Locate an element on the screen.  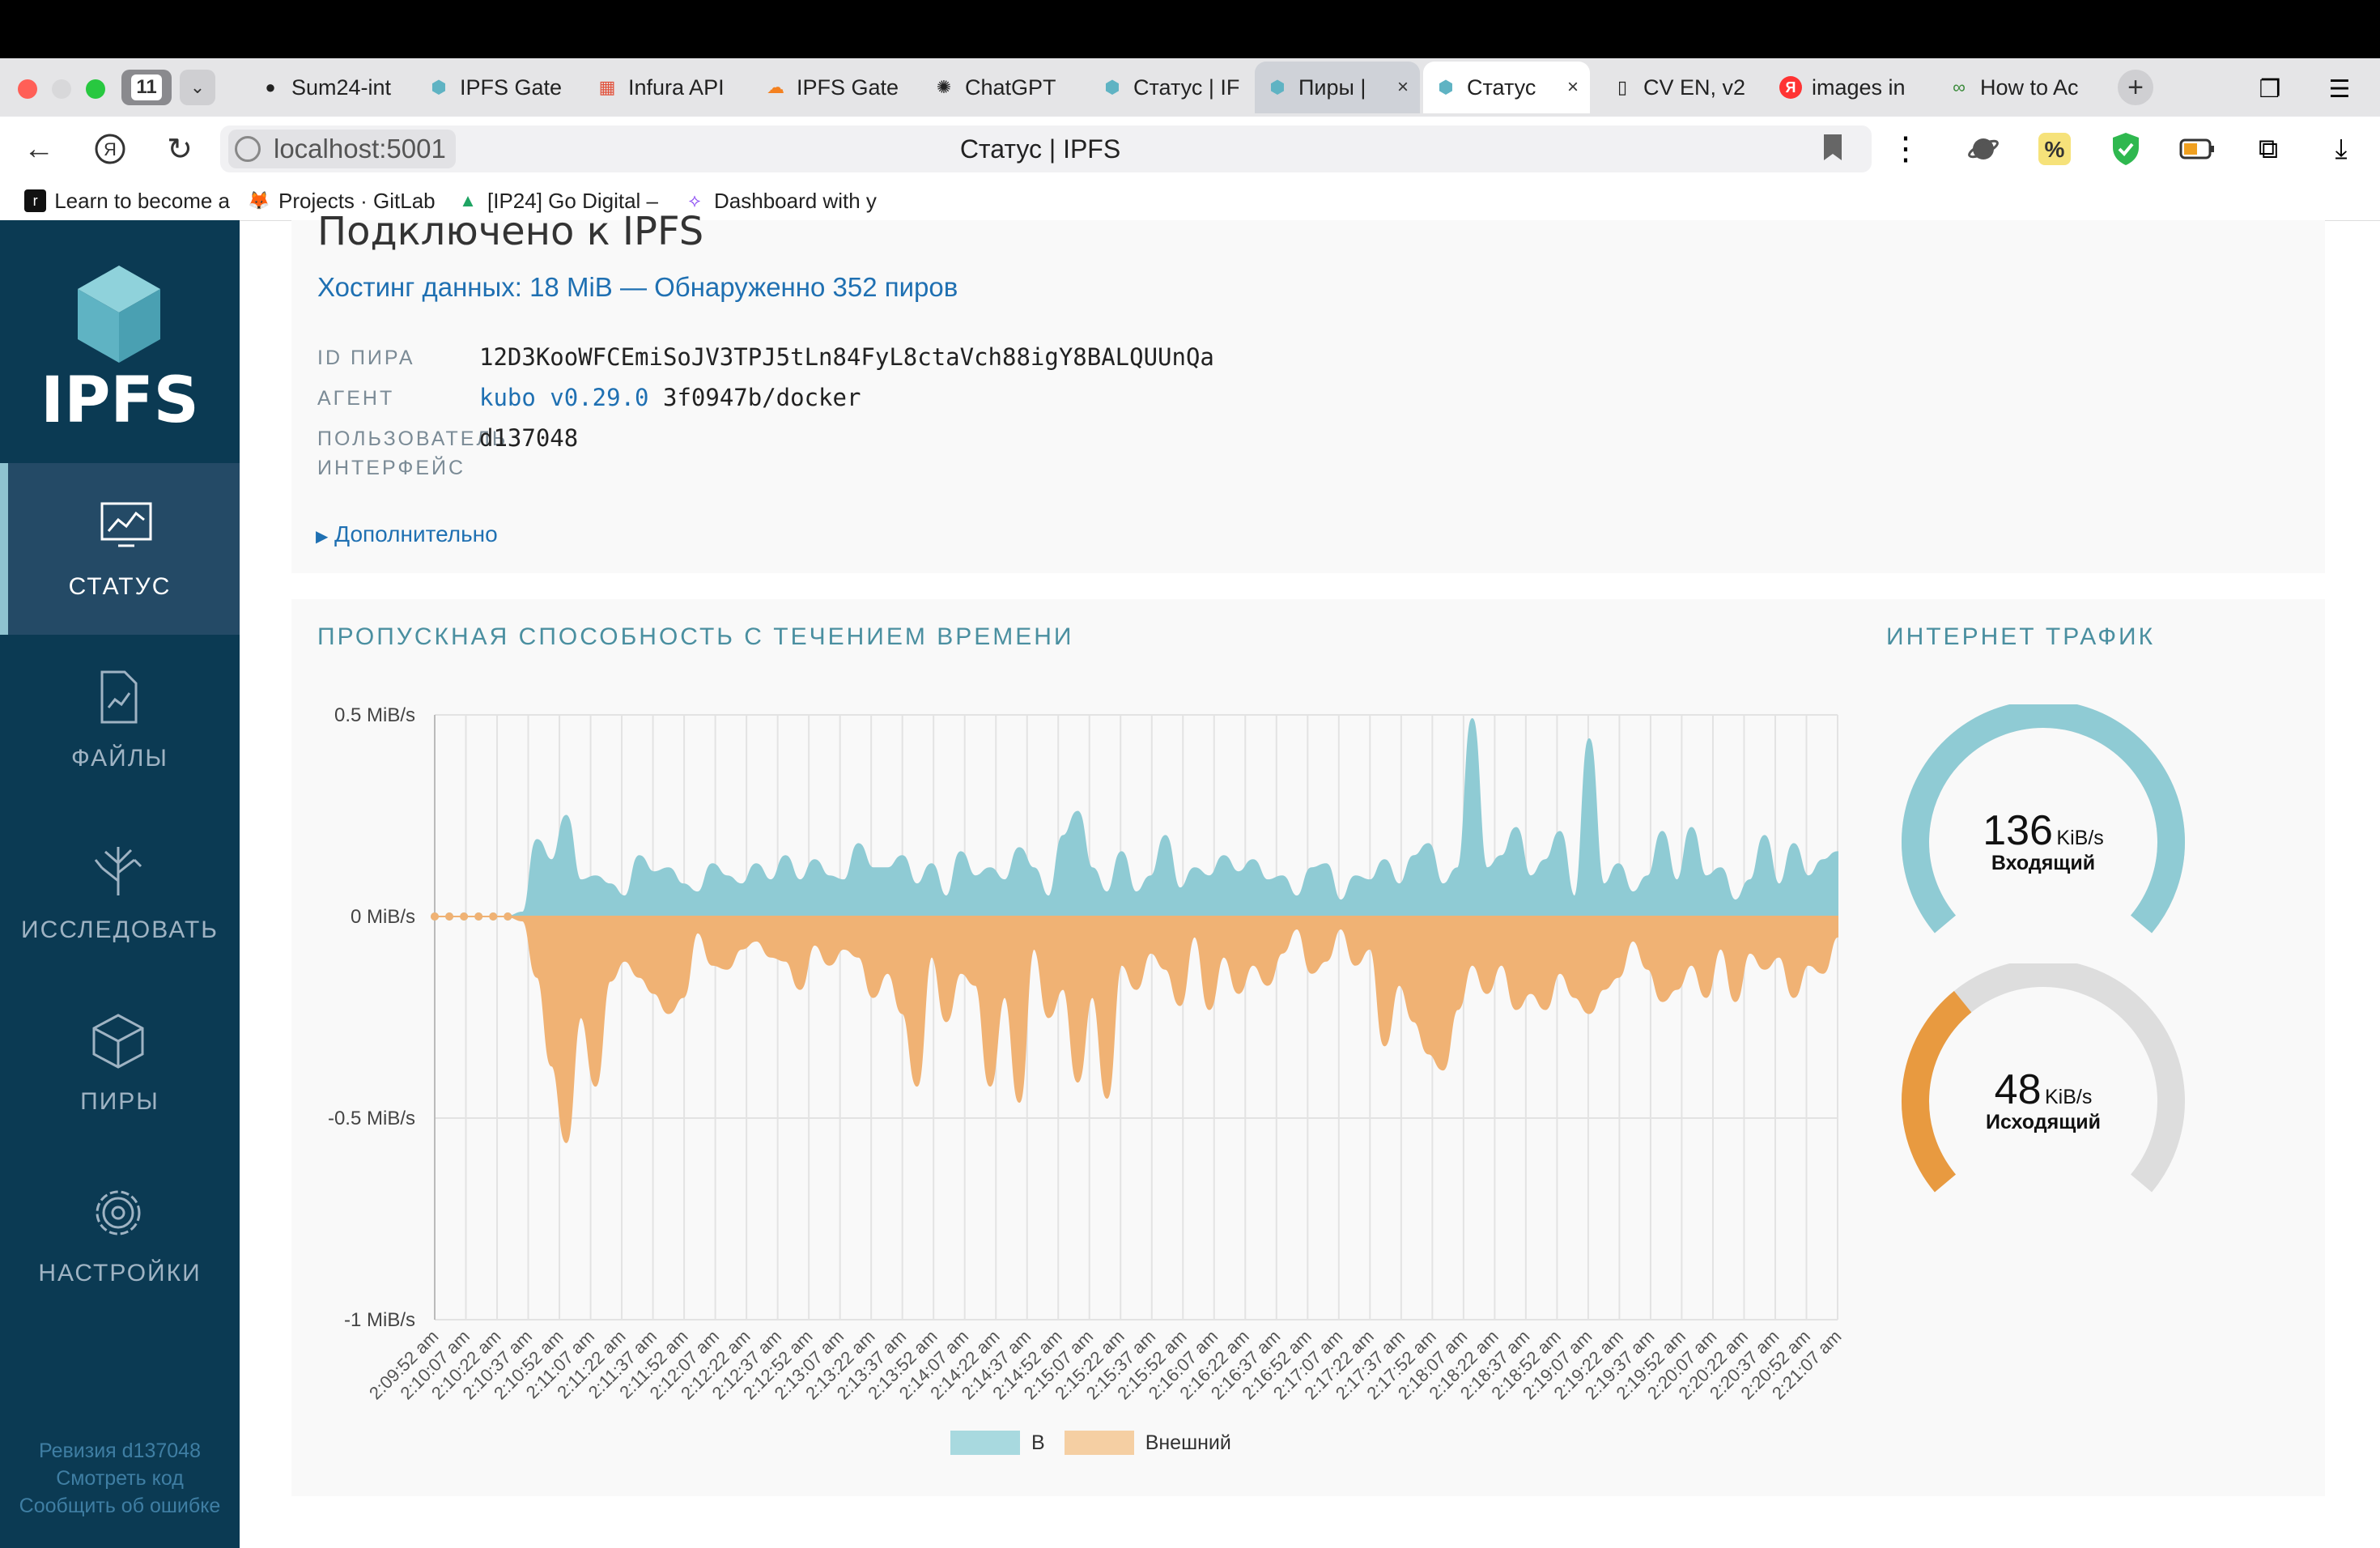
legend-label-in: В is located at coordinates (1038, 1442).